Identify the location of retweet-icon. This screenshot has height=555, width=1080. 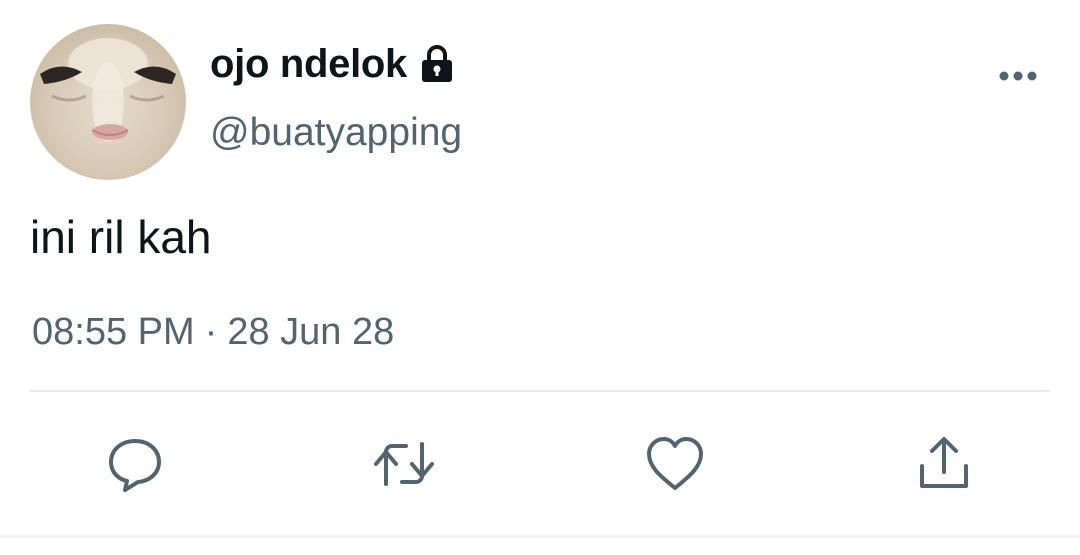
(404, 464).